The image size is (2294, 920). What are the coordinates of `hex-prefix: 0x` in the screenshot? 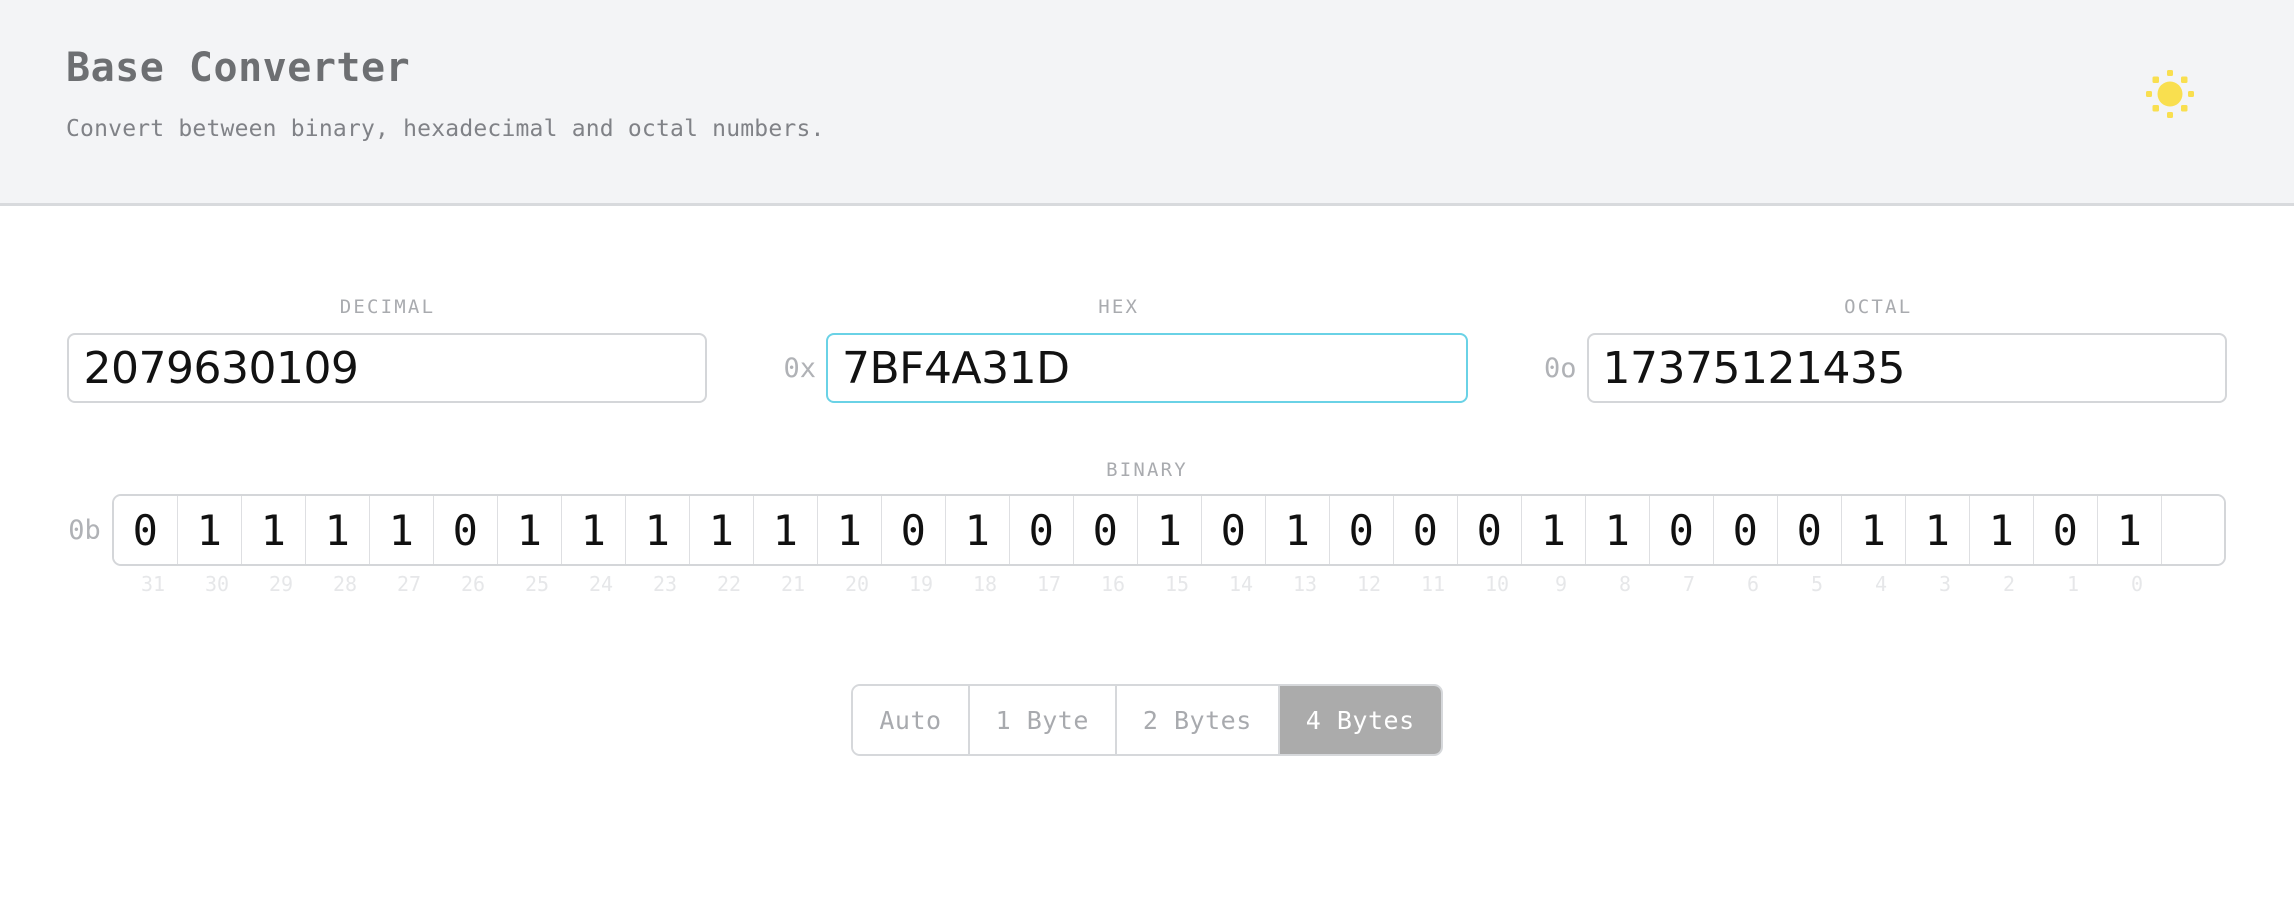 It's located at (799, 368).